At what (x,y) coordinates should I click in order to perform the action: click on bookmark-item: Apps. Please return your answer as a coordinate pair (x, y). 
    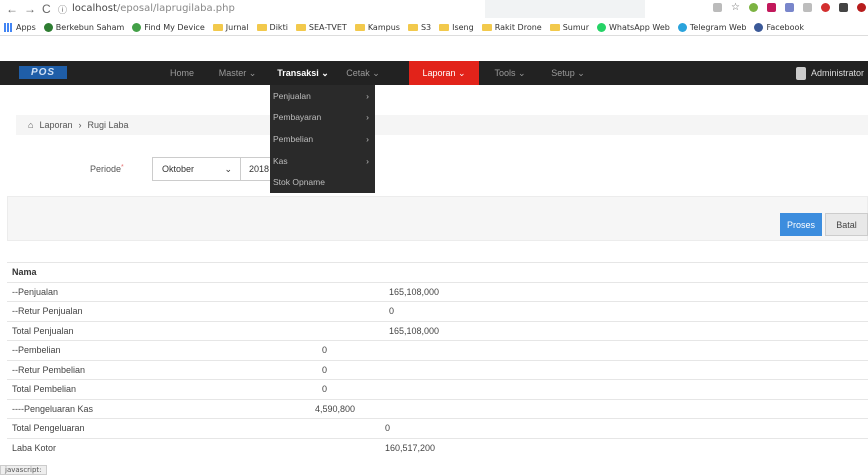
    Looking at the image, I should click on (20, 27).